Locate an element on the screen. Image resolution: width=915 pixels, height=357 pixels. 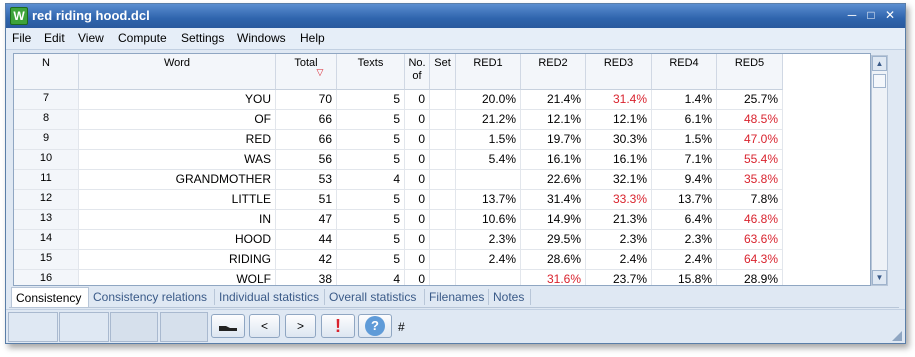
cell-red1: 20.0% is located at coordinates (488, 100).